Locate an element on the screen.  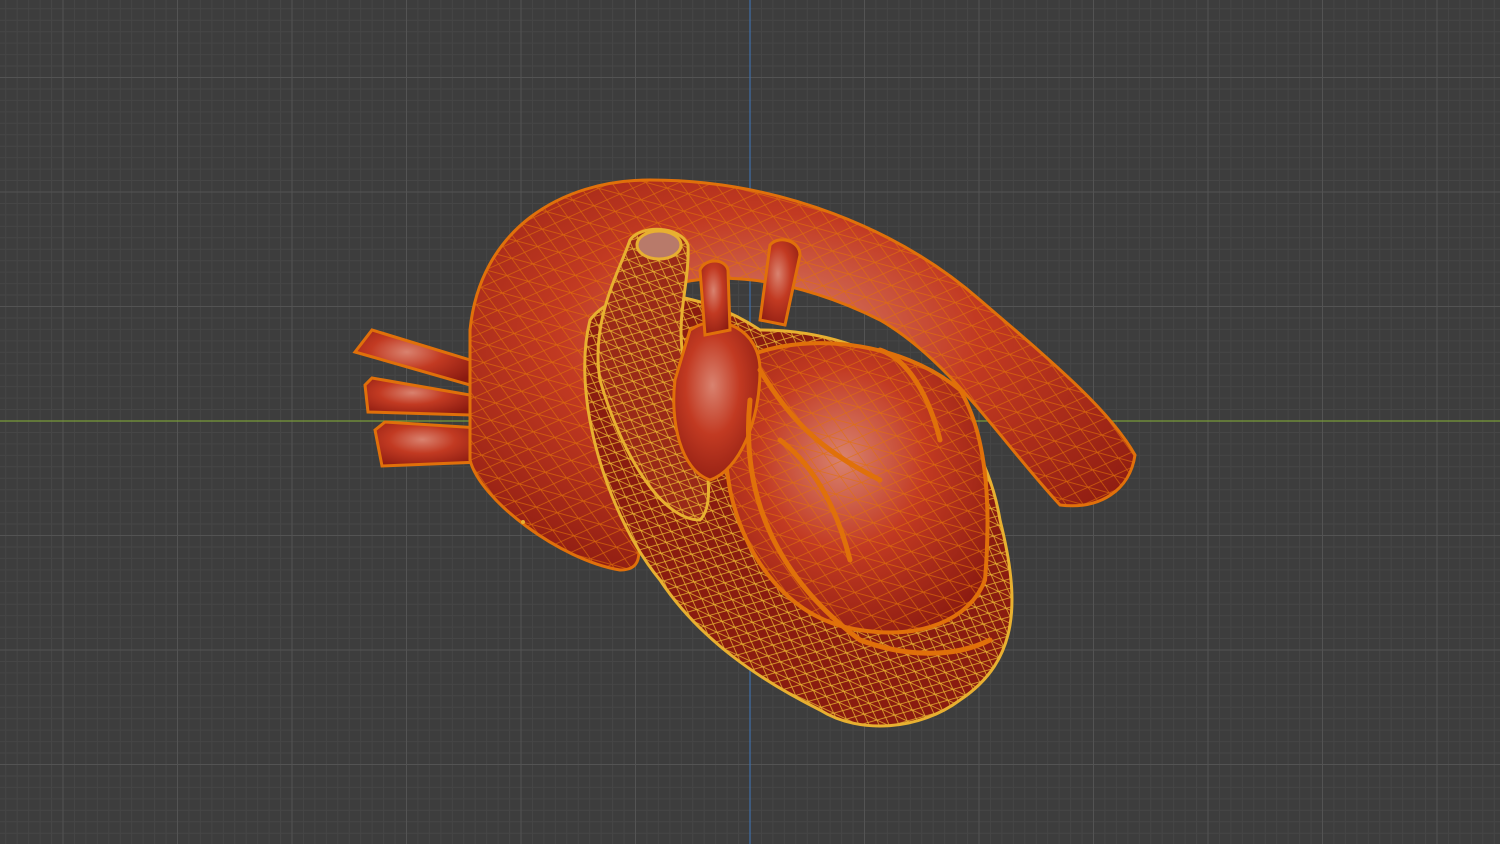
vessel-opening is located at coordinates (659, 245).